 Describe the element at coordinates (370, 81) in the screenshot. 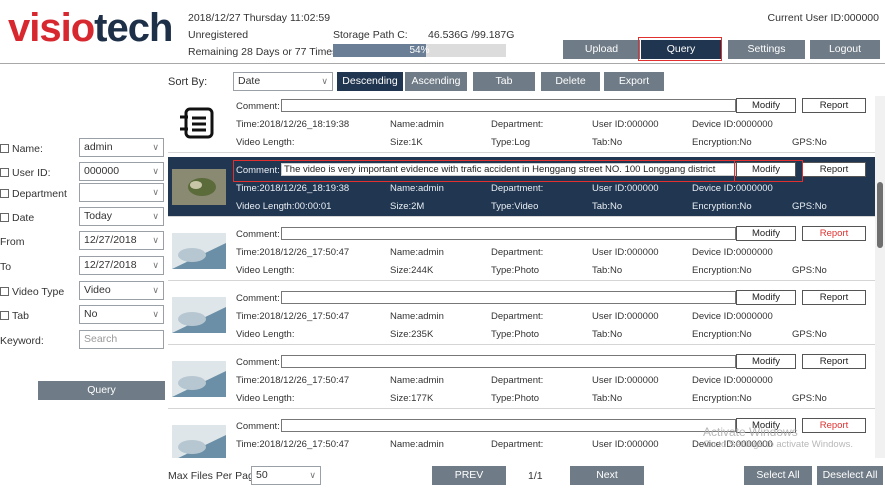

I see `descending-button: Descending` at that location.